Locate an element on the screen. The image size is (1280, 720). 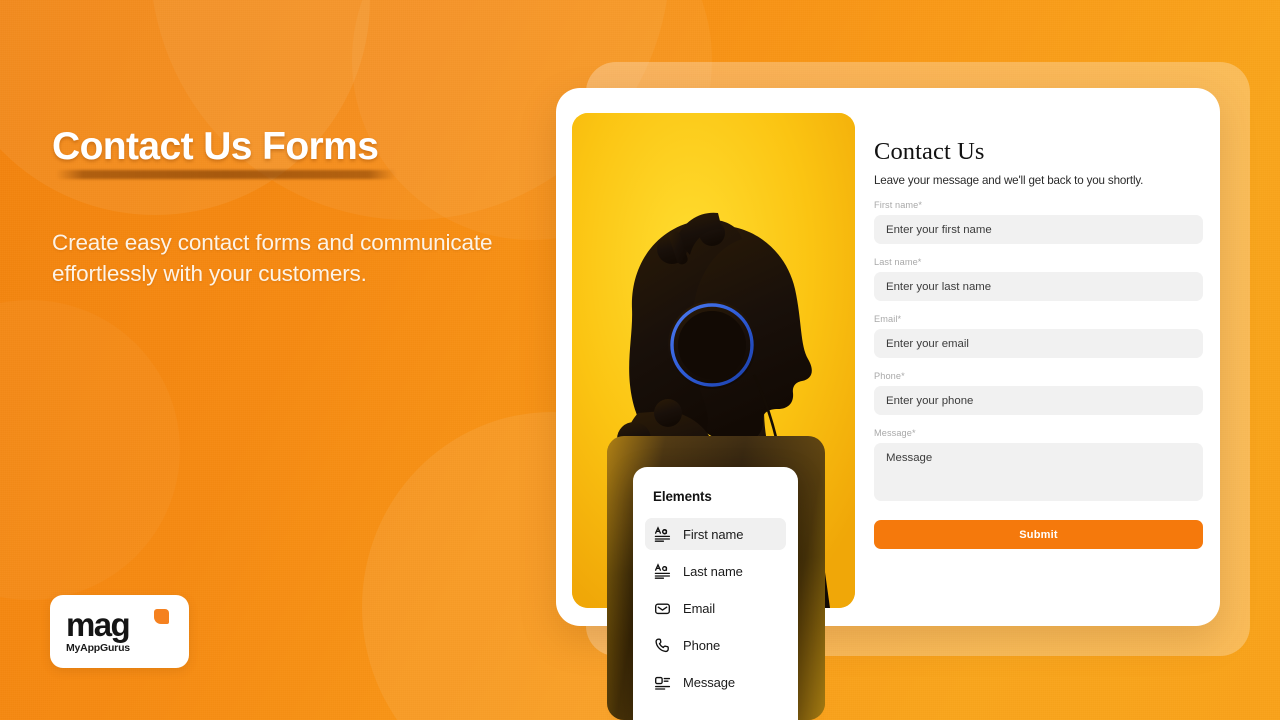
field-label-first-name: First name* is located at coordinates (898, 205).